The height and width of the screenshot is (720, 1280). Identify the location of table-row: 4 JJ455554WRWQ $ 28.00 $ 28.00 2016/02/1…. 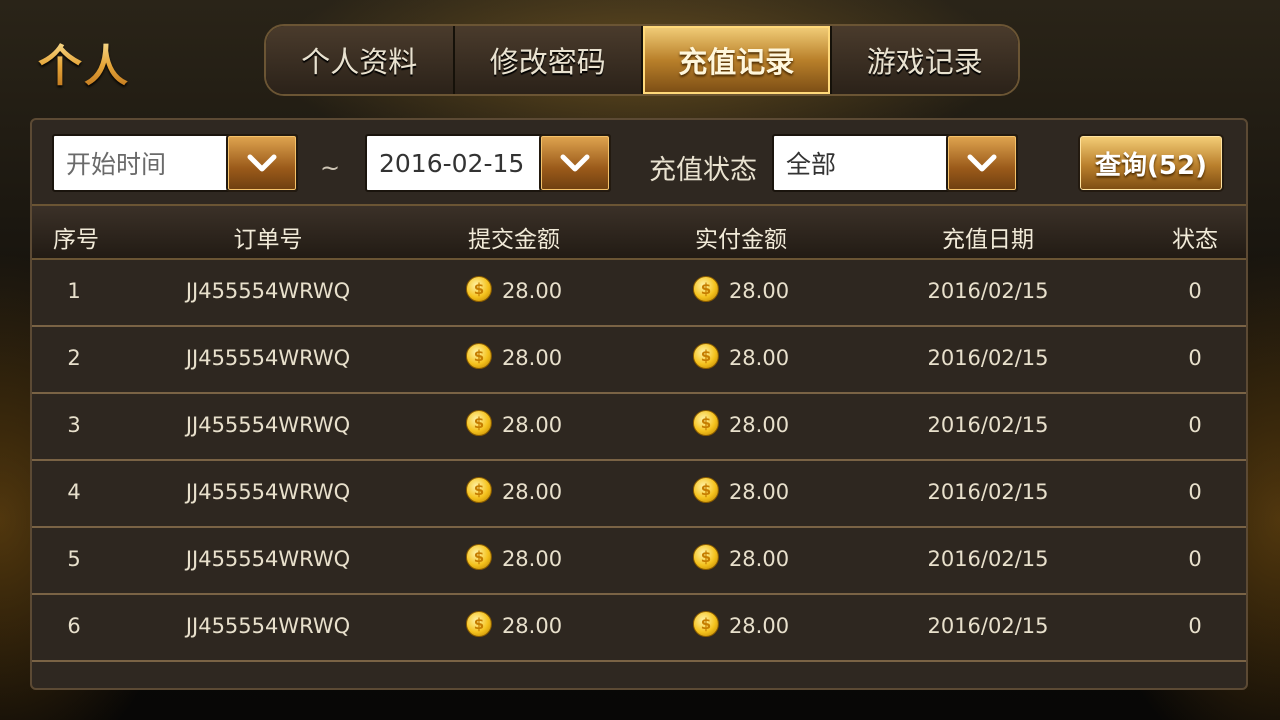
(639, 494).